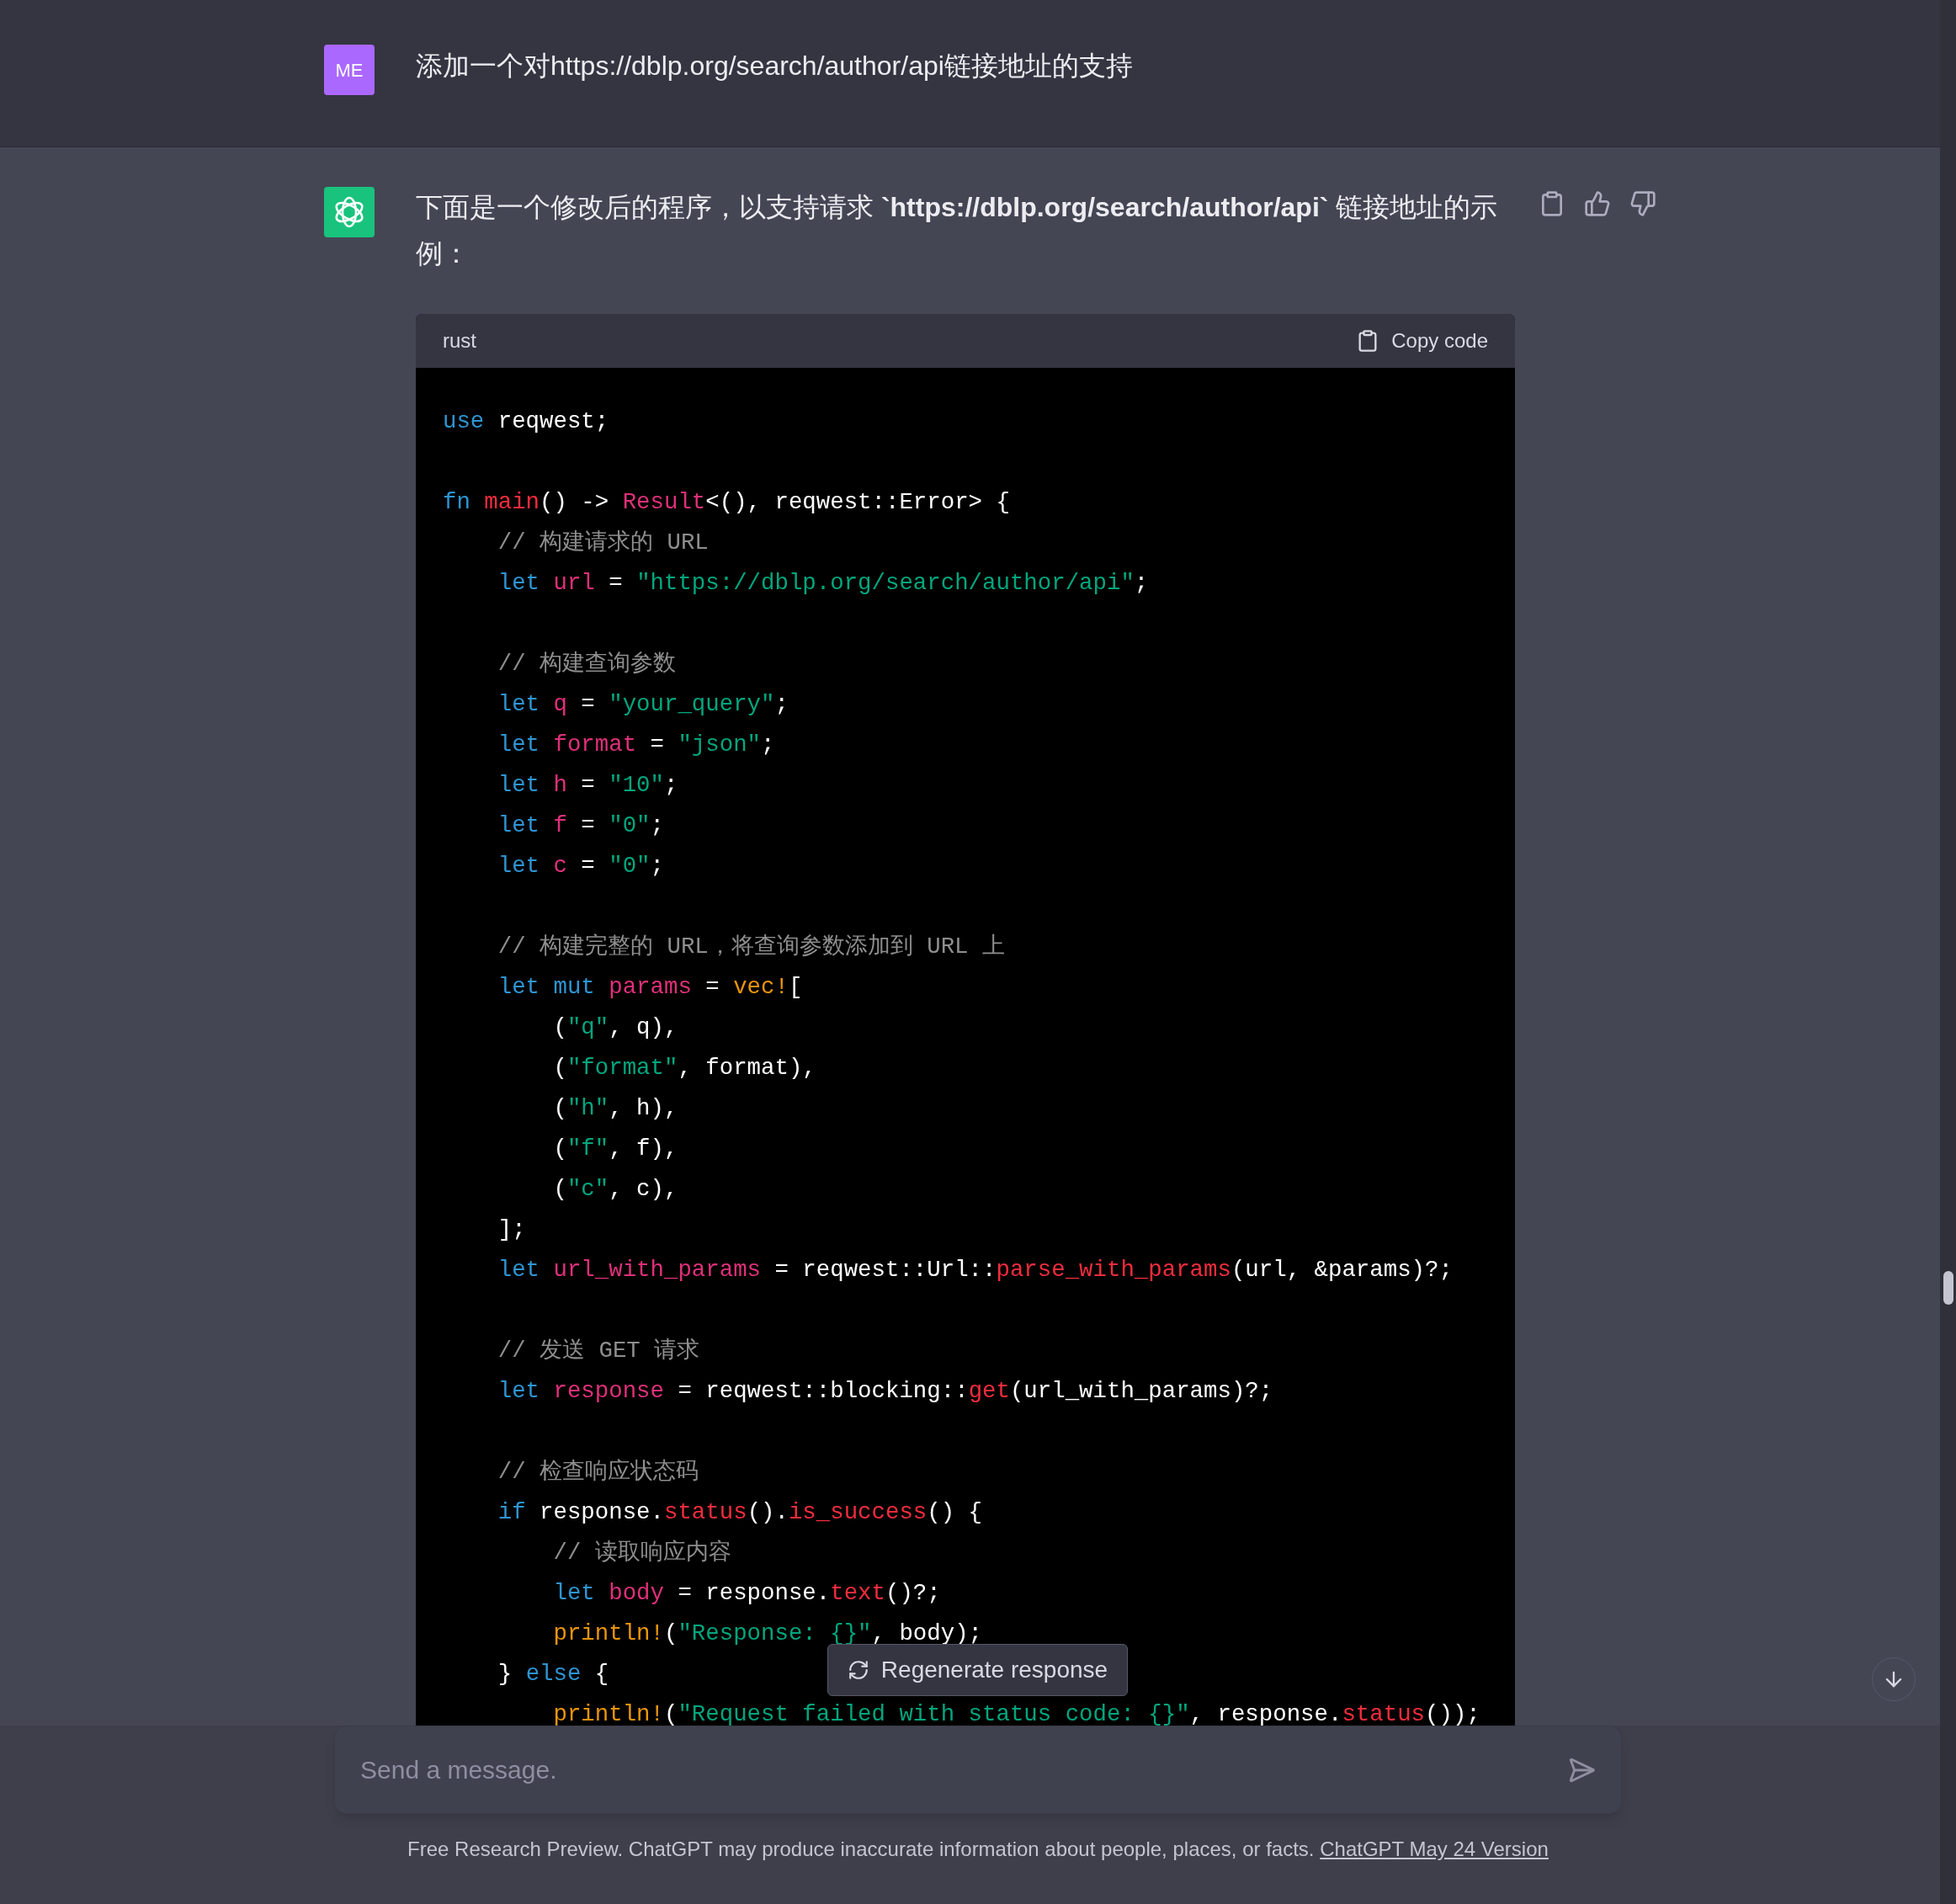 The width and height of the screenshot is (1956, 1904). Describe the element at coordinates (963, 1770) in the screenshot. I see `message-input: Send a message.` at that location.